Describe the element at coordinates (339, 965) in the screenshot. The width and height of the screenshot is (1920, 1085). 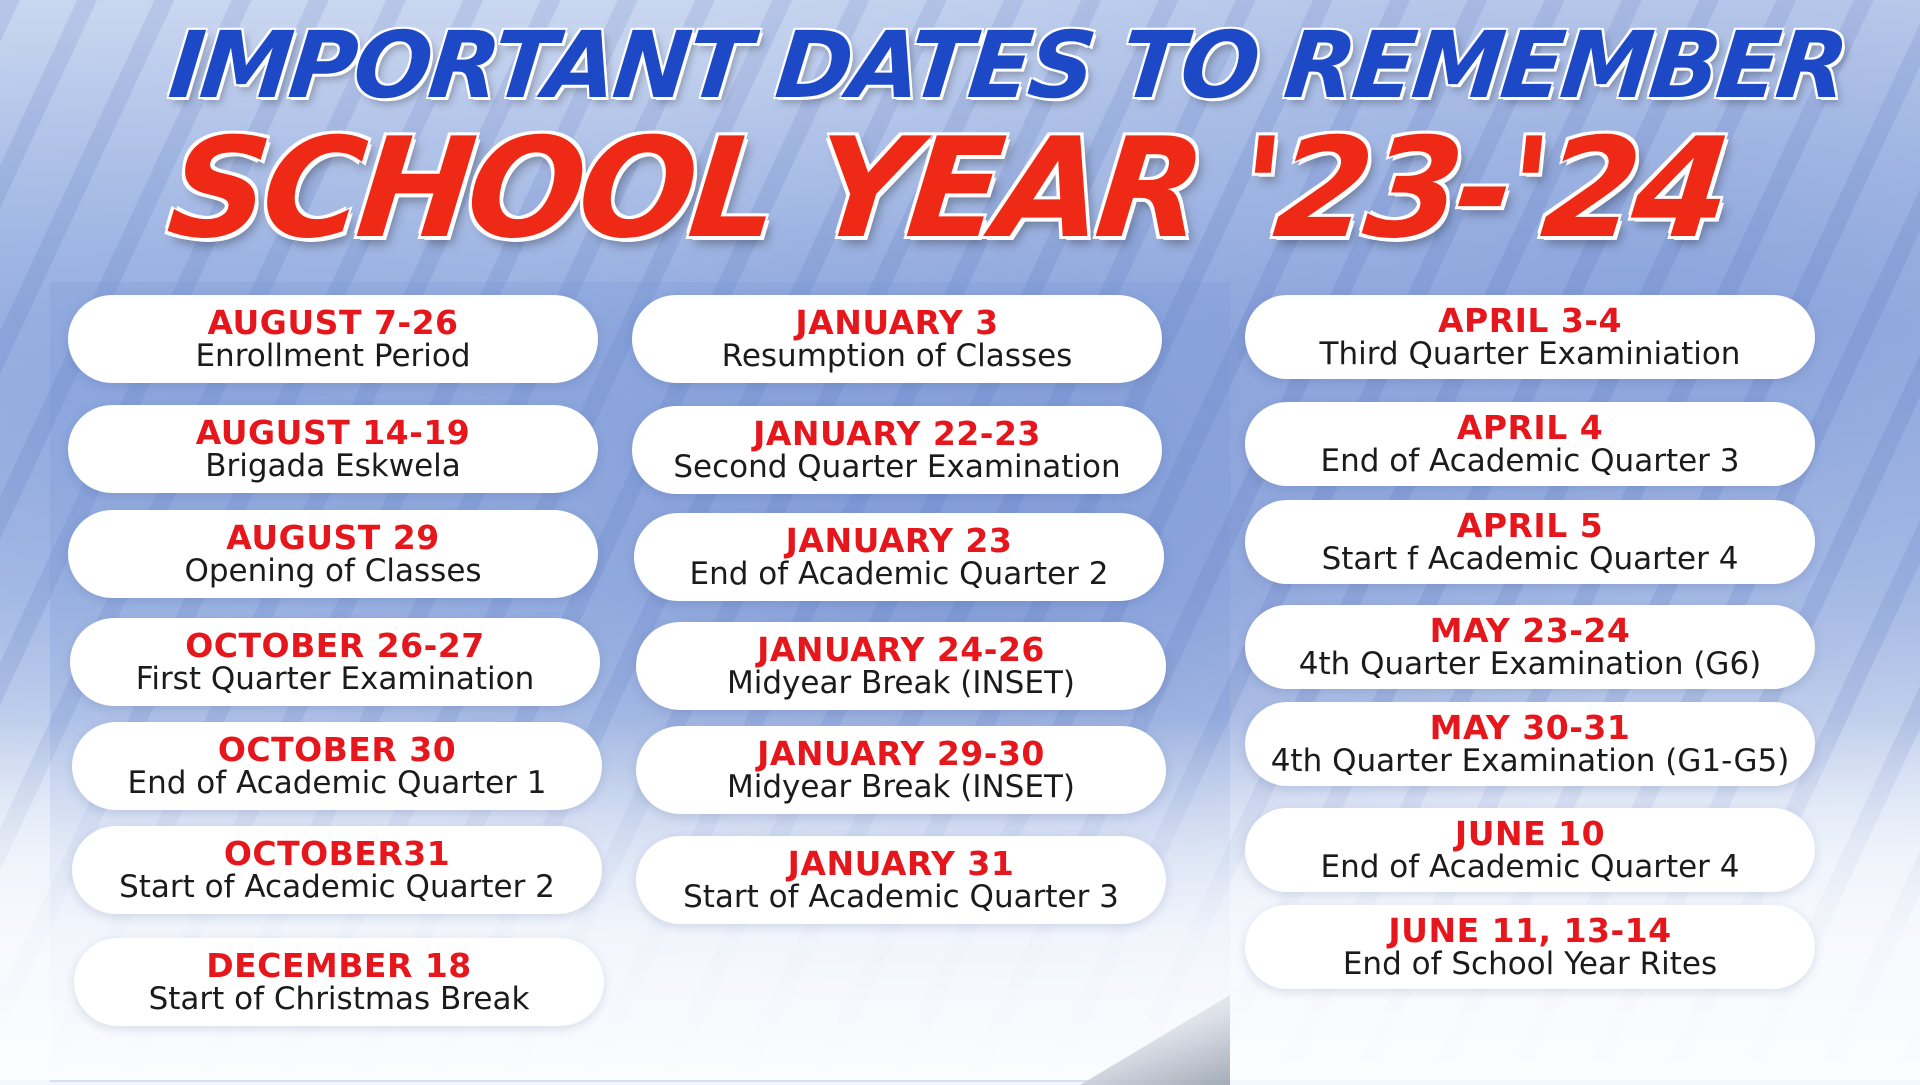
I see `date-label: DECEMBER 18` at that location.